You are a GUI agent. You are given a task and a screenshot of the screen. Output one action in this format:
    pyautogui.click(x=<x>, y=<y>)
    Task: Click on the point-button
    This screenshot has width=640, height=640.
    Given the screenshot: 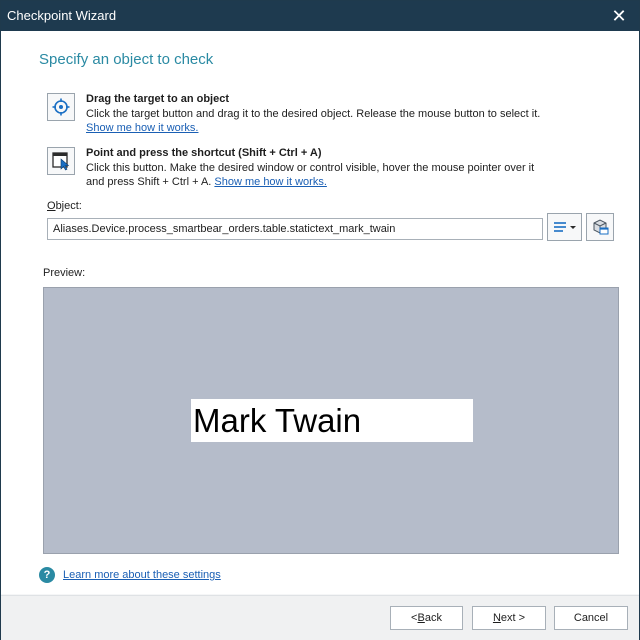 What is the action you would take?
    pyautogui.click(x=61, y=161)
    